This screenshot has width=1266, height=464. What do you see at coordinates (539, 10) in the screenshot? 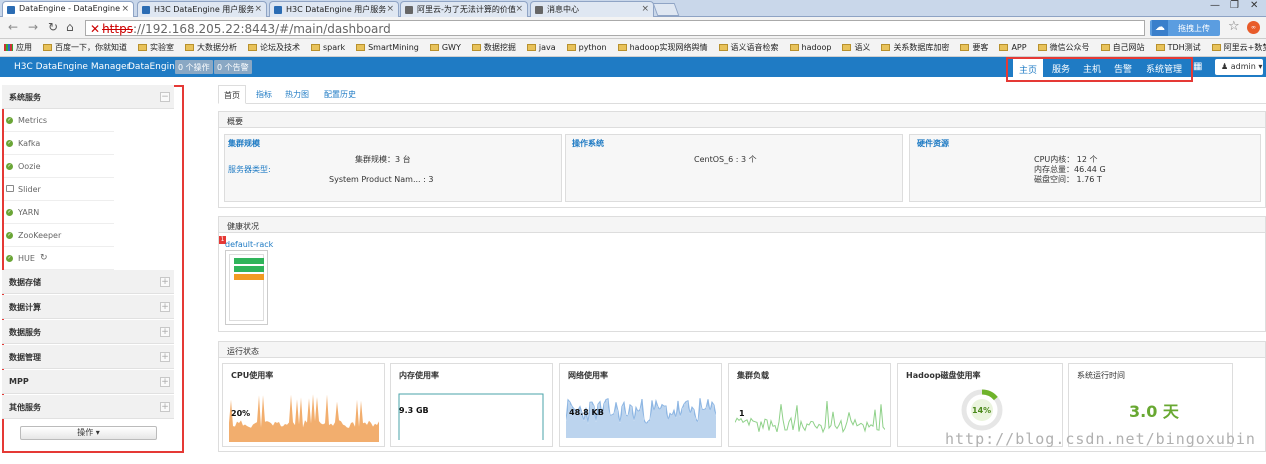
I see `message-favicon-icon` at bounding box center [539, 10].